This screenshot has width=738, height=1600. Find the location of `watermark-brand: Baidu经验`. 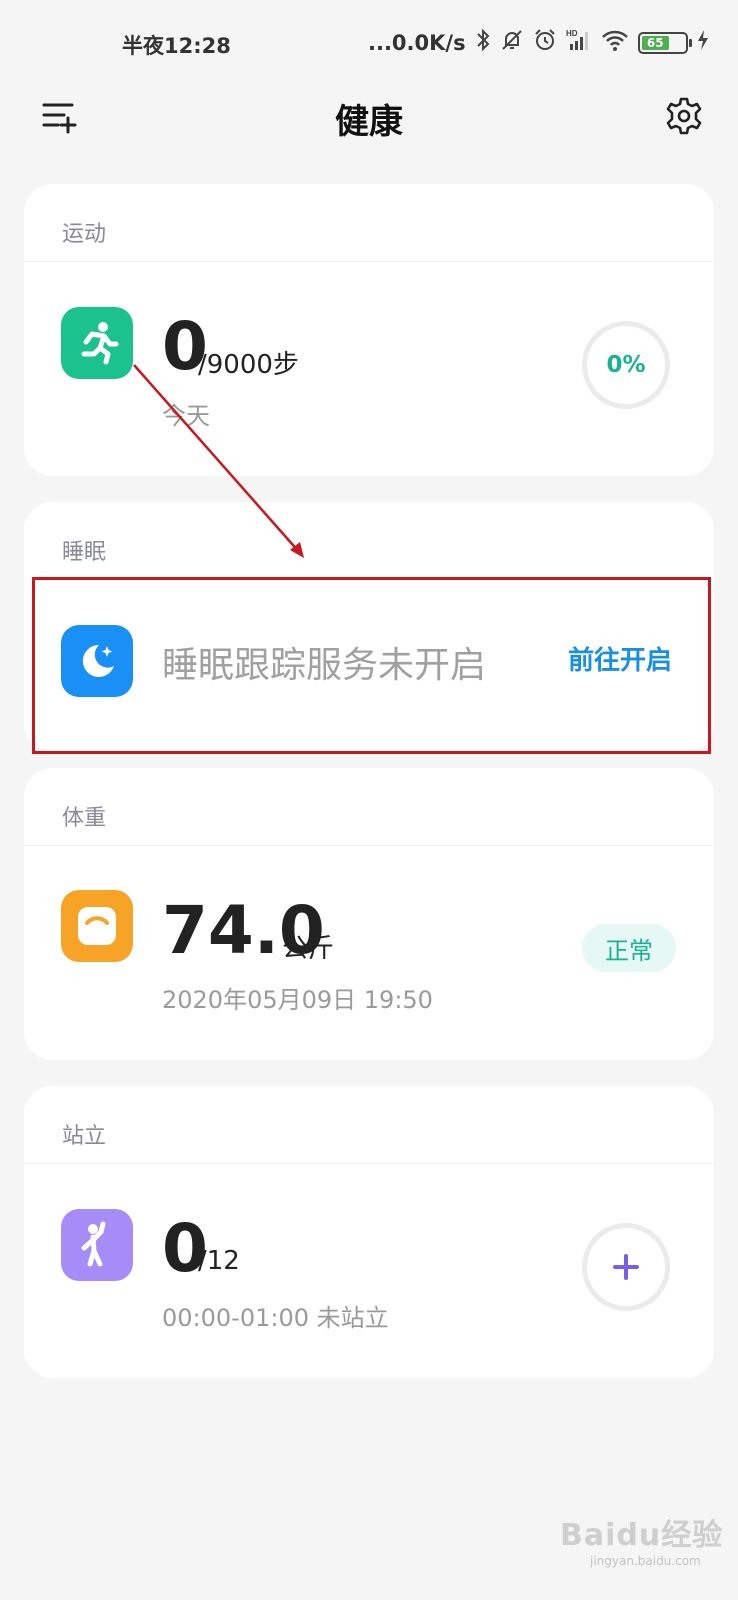

watermark-brand: Baidu经验 is located at coordinates (642, 1535).